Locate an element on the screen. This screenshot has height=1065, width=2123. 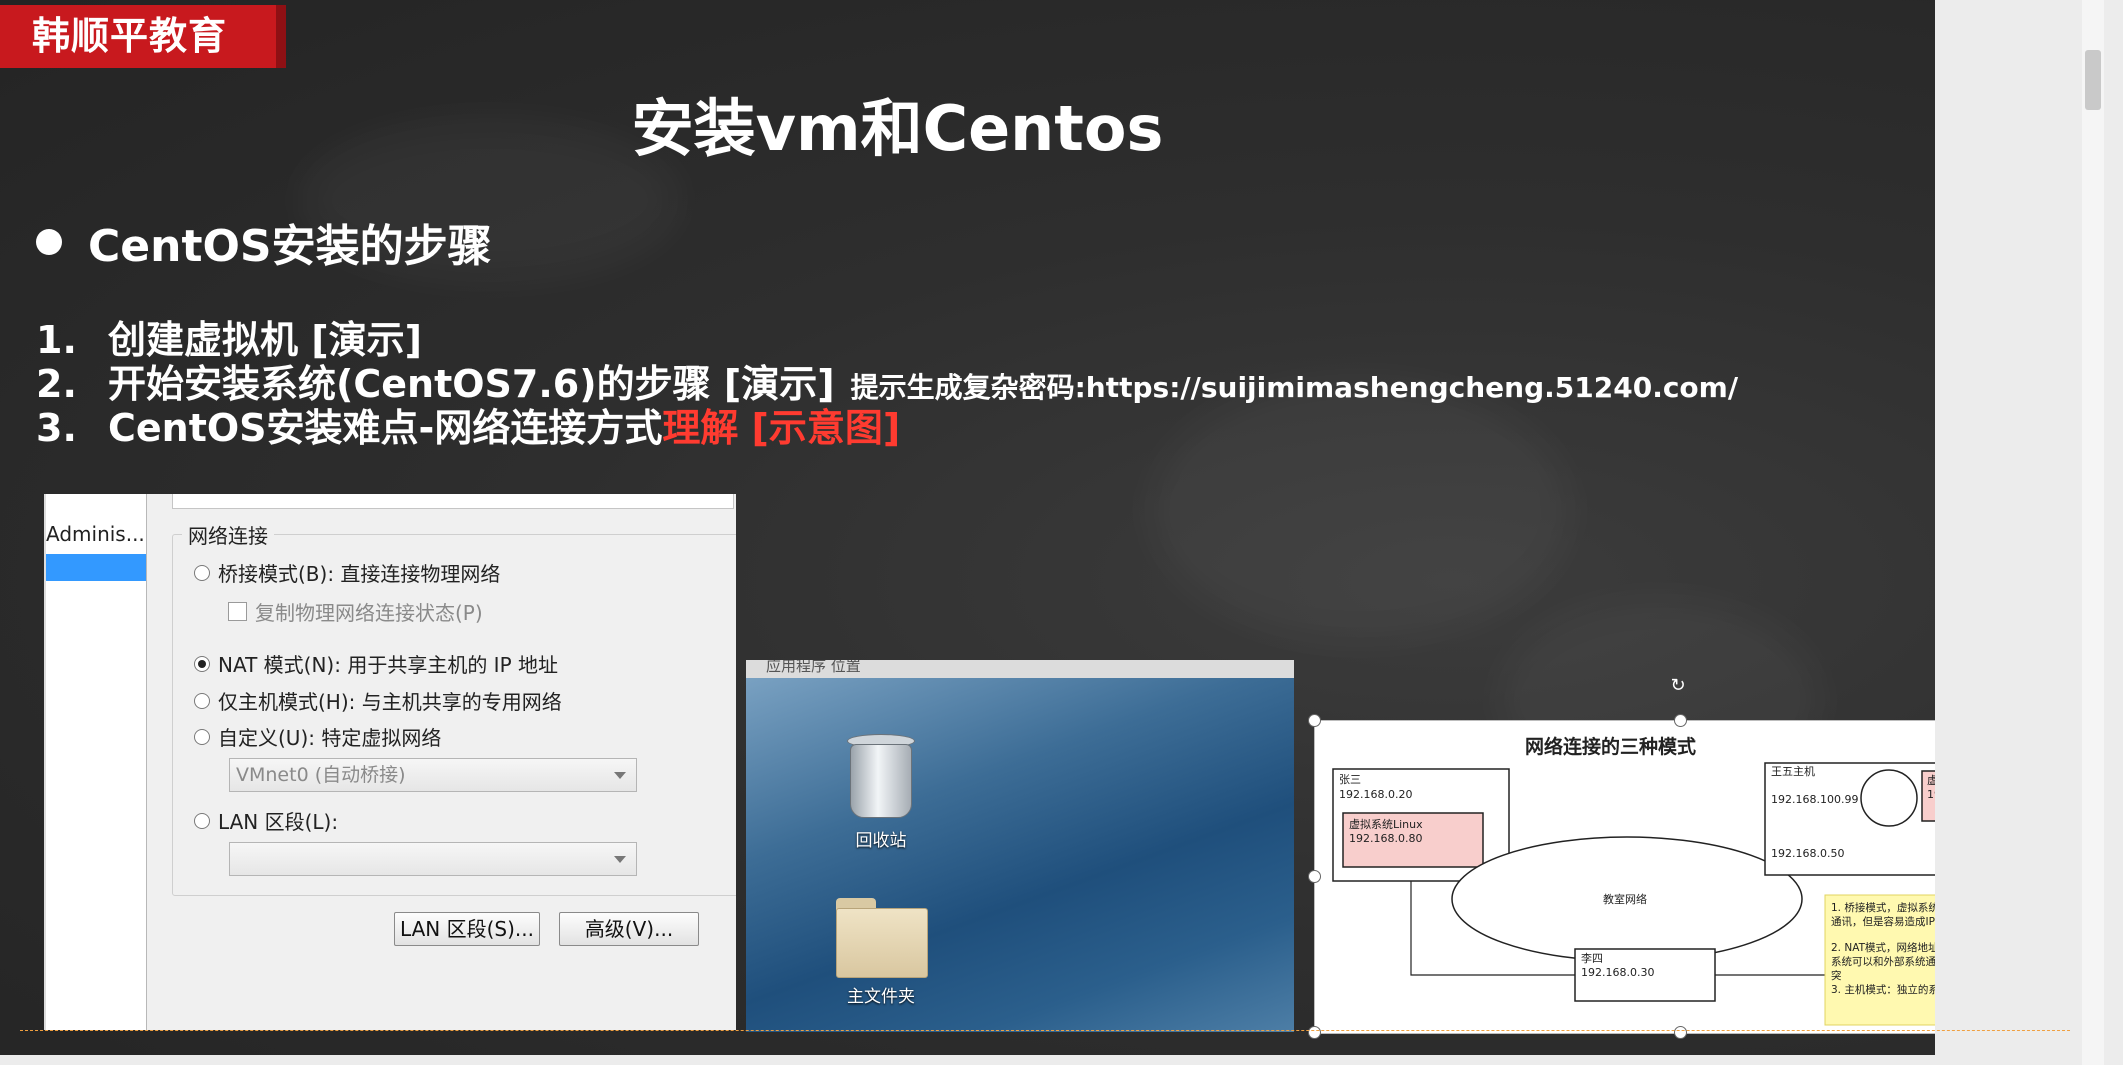
note-line: 2. NAT模式，网络地址转换模式, 虚拟 is located at coordinates (1883, 947).